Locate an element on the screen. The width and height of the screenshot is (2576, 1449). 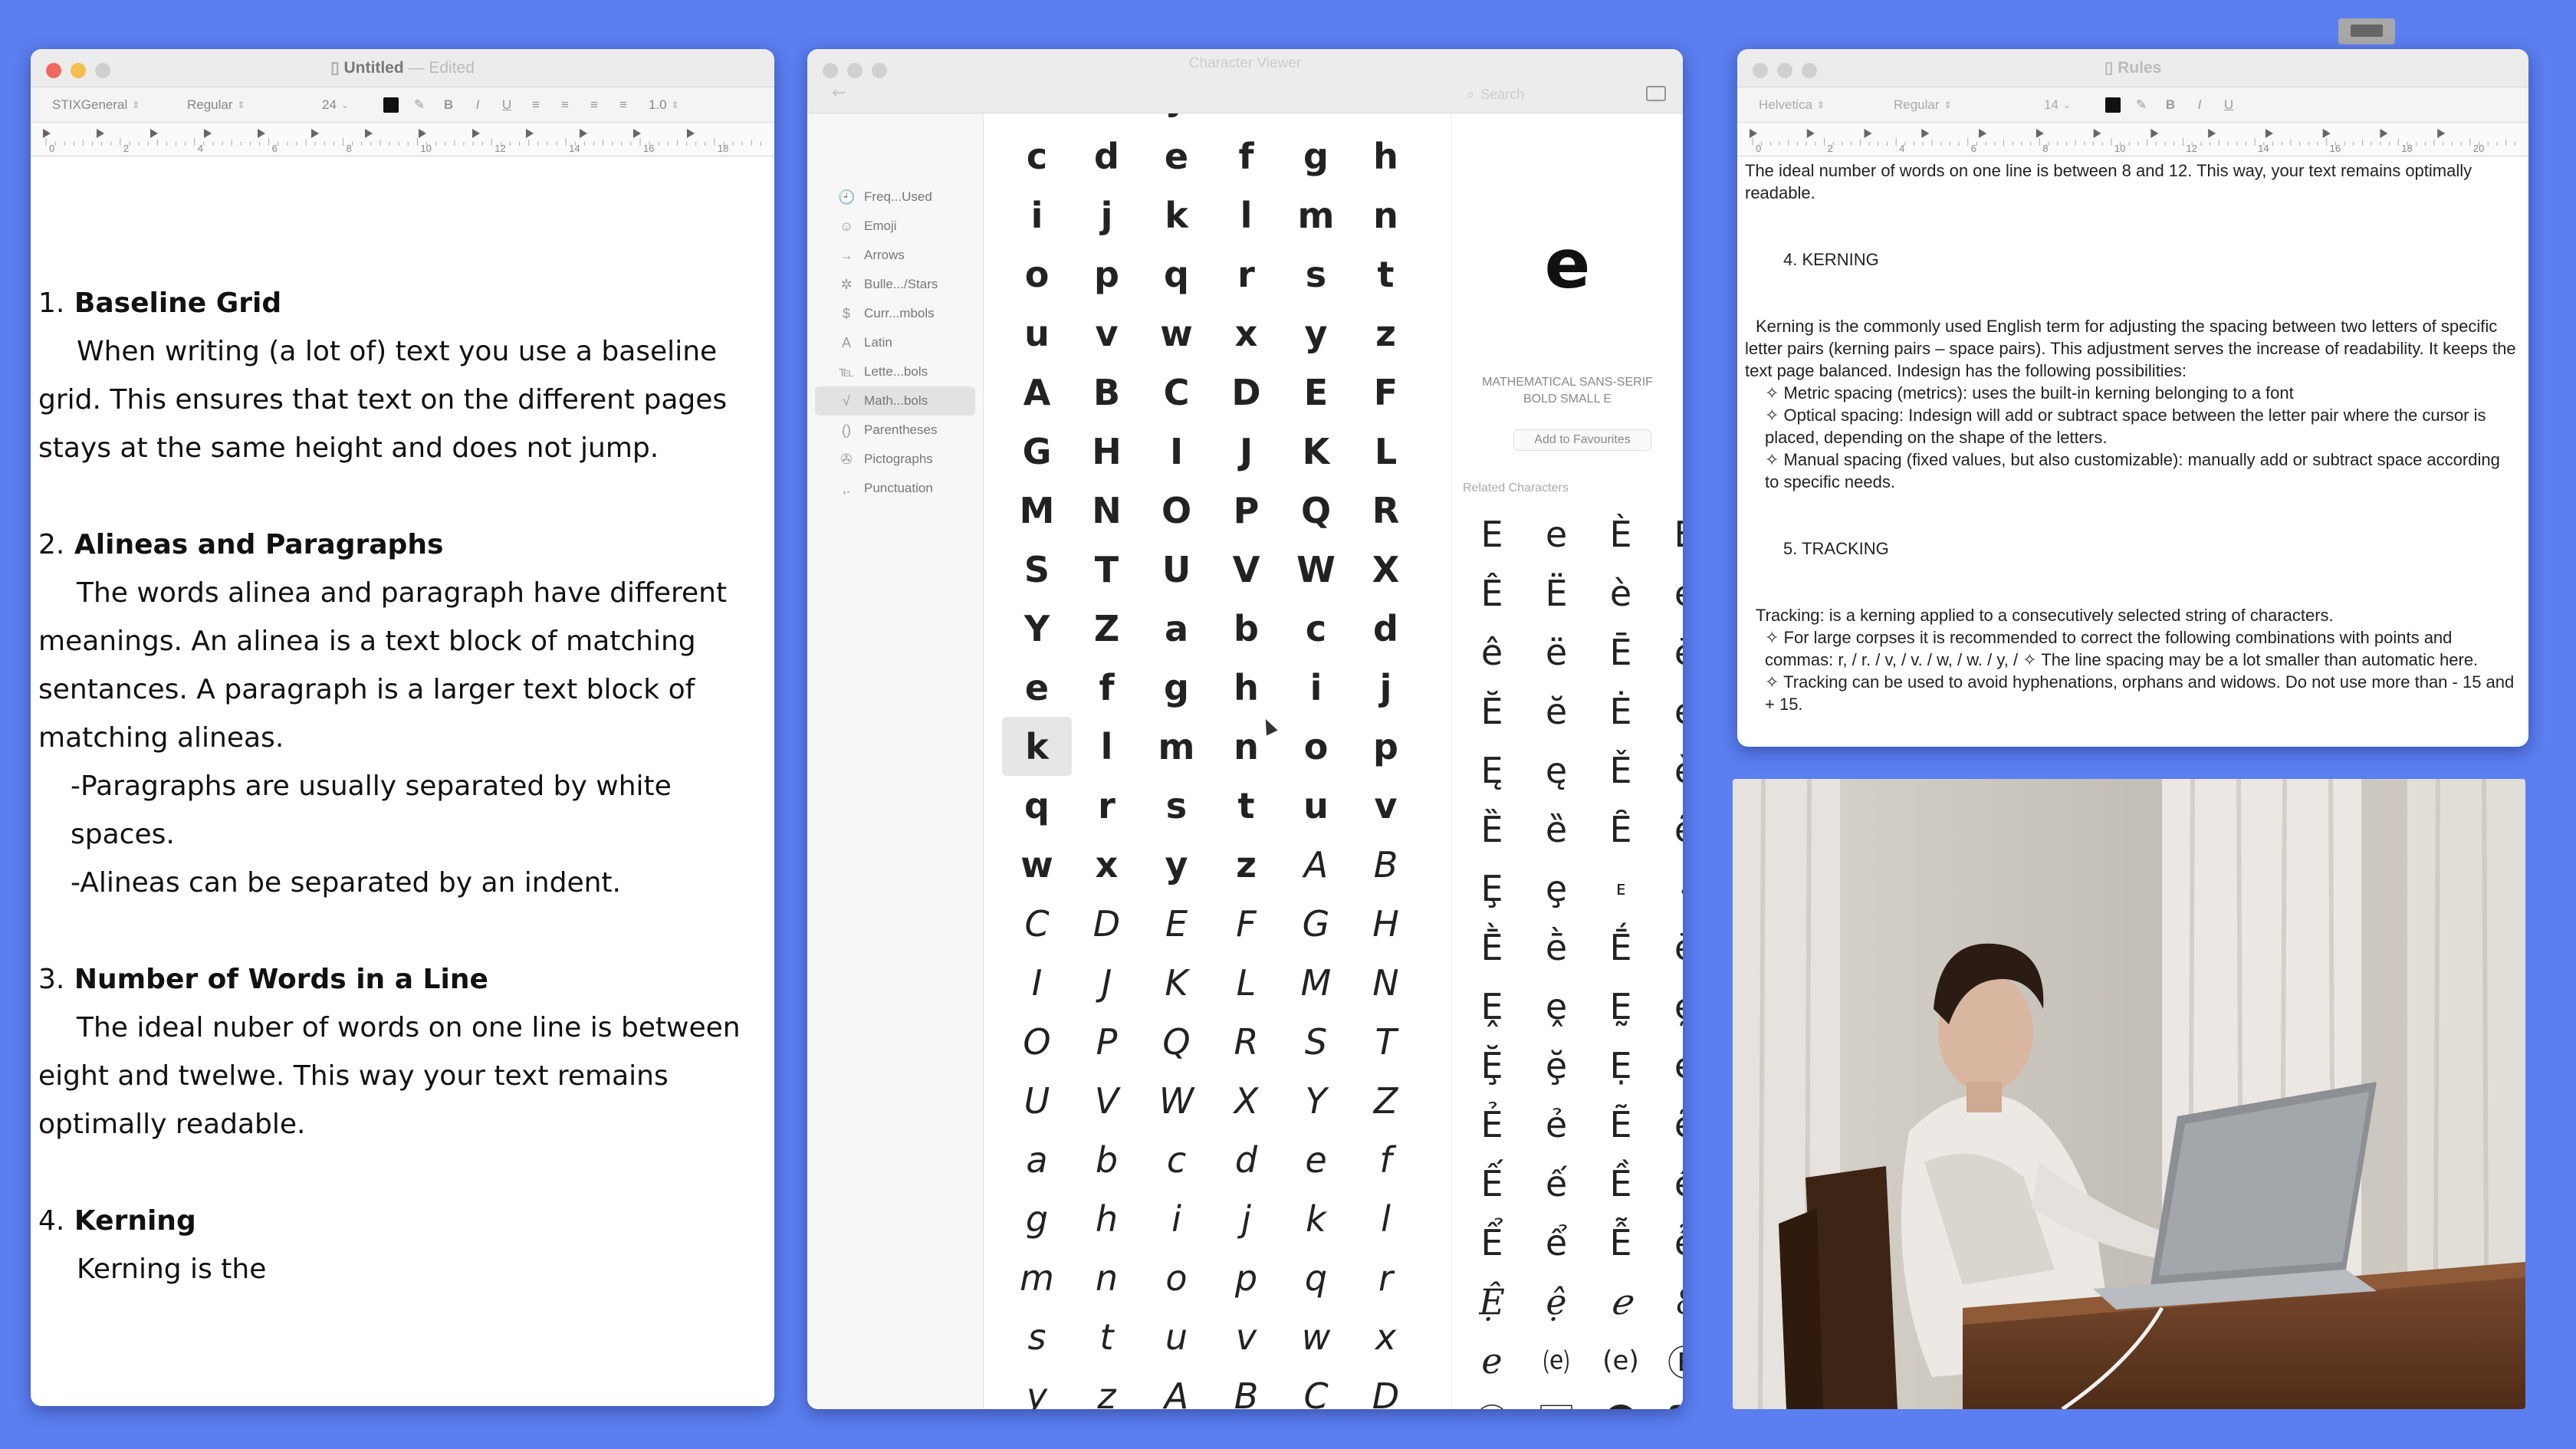
character-cell: y is located at coordinates (1316, 333).